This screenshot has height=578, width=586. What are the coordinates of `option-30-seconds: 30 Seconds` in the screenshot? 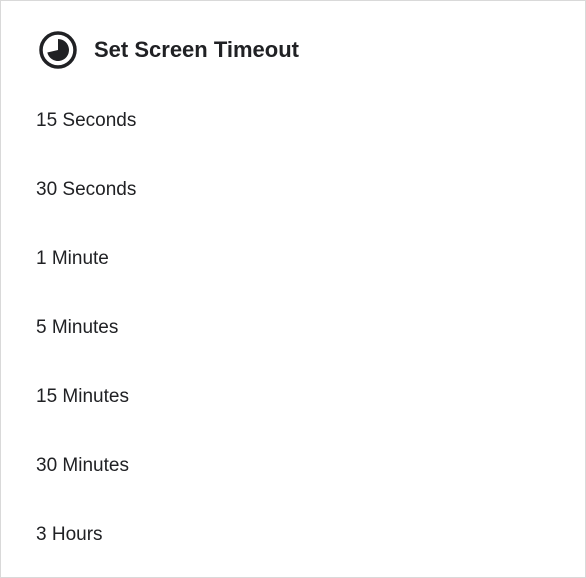 It's located at (293, 189).